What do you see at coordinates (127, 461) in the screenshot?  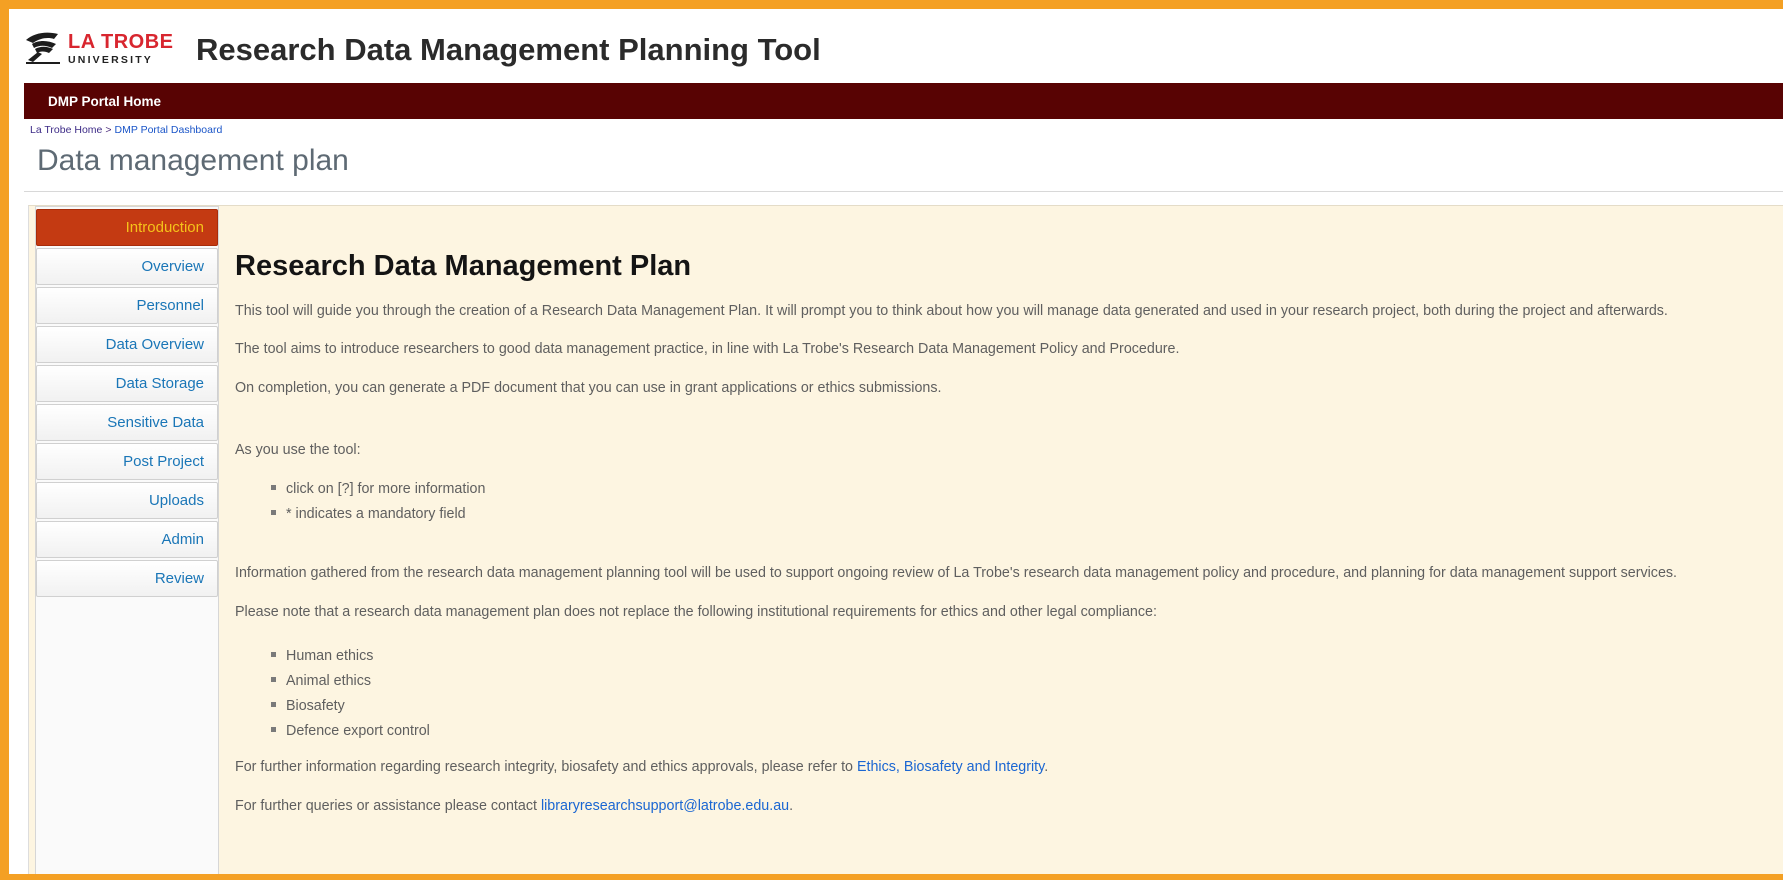 I see `sidebar-item-post-project: Post Project` at bounding box center [127, 461].